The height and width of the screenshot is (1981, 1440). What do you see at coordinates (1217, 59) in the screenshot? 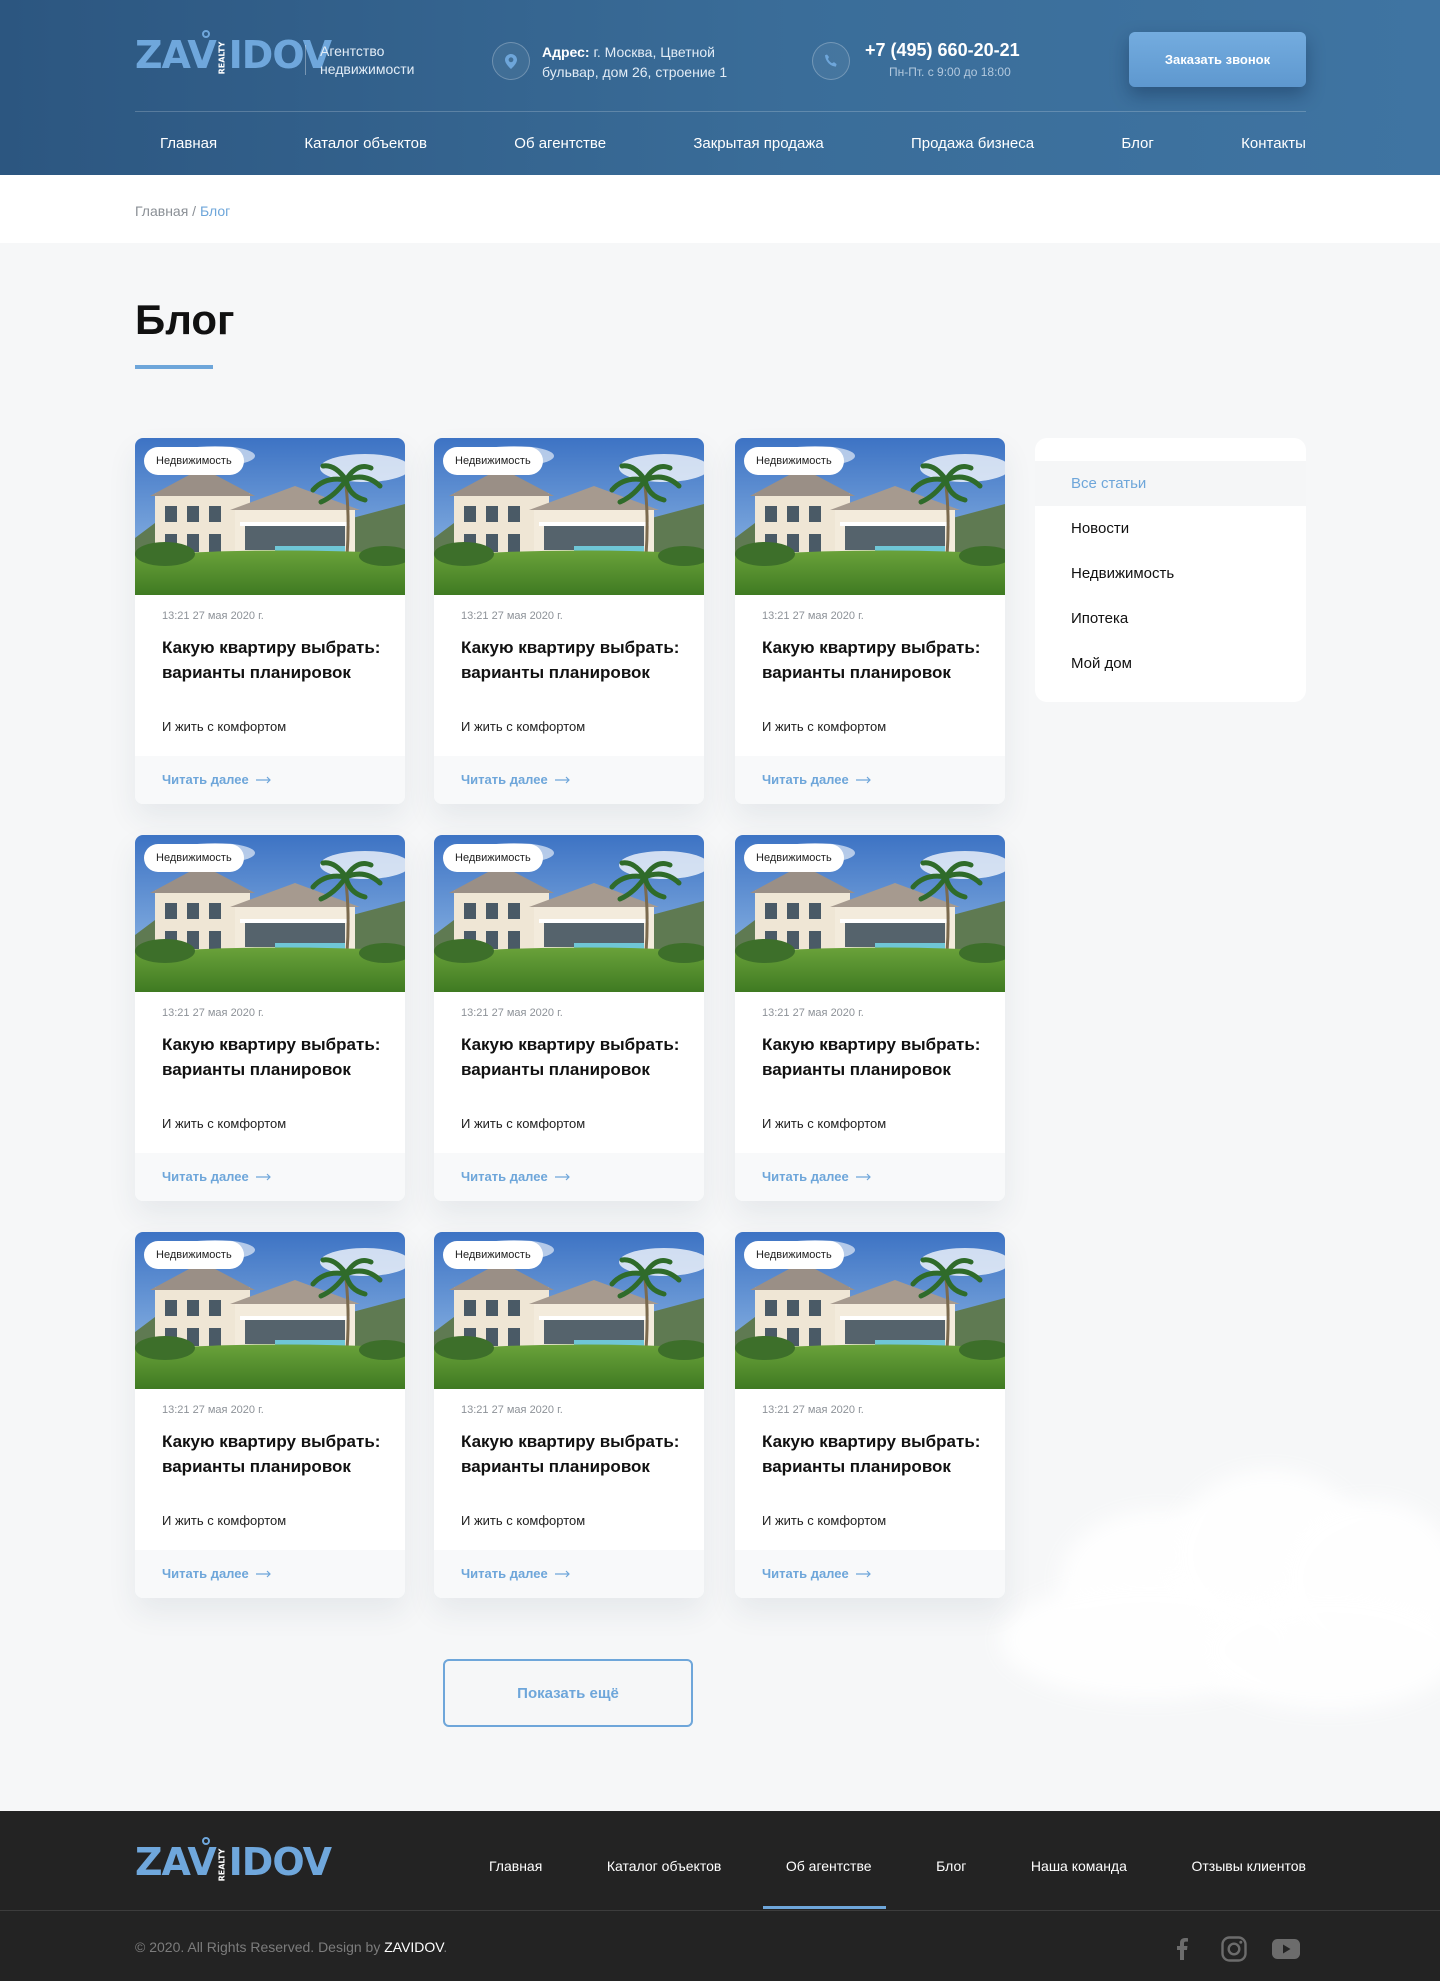
I see `order-call-button: Заказать звонок` at bounding box center [1217, 59].